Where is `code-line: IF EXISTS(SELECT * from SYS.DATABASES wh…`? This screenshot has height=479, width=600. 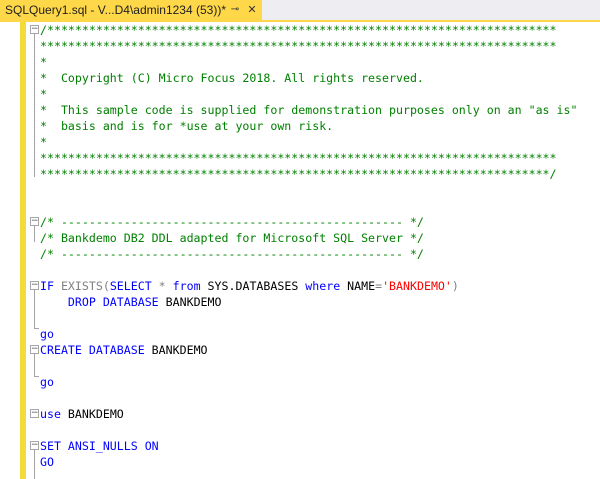 code-line: IF EXISTS(SELECT * from SYS.DATABASES wh… is located at coordinates (249, 286).